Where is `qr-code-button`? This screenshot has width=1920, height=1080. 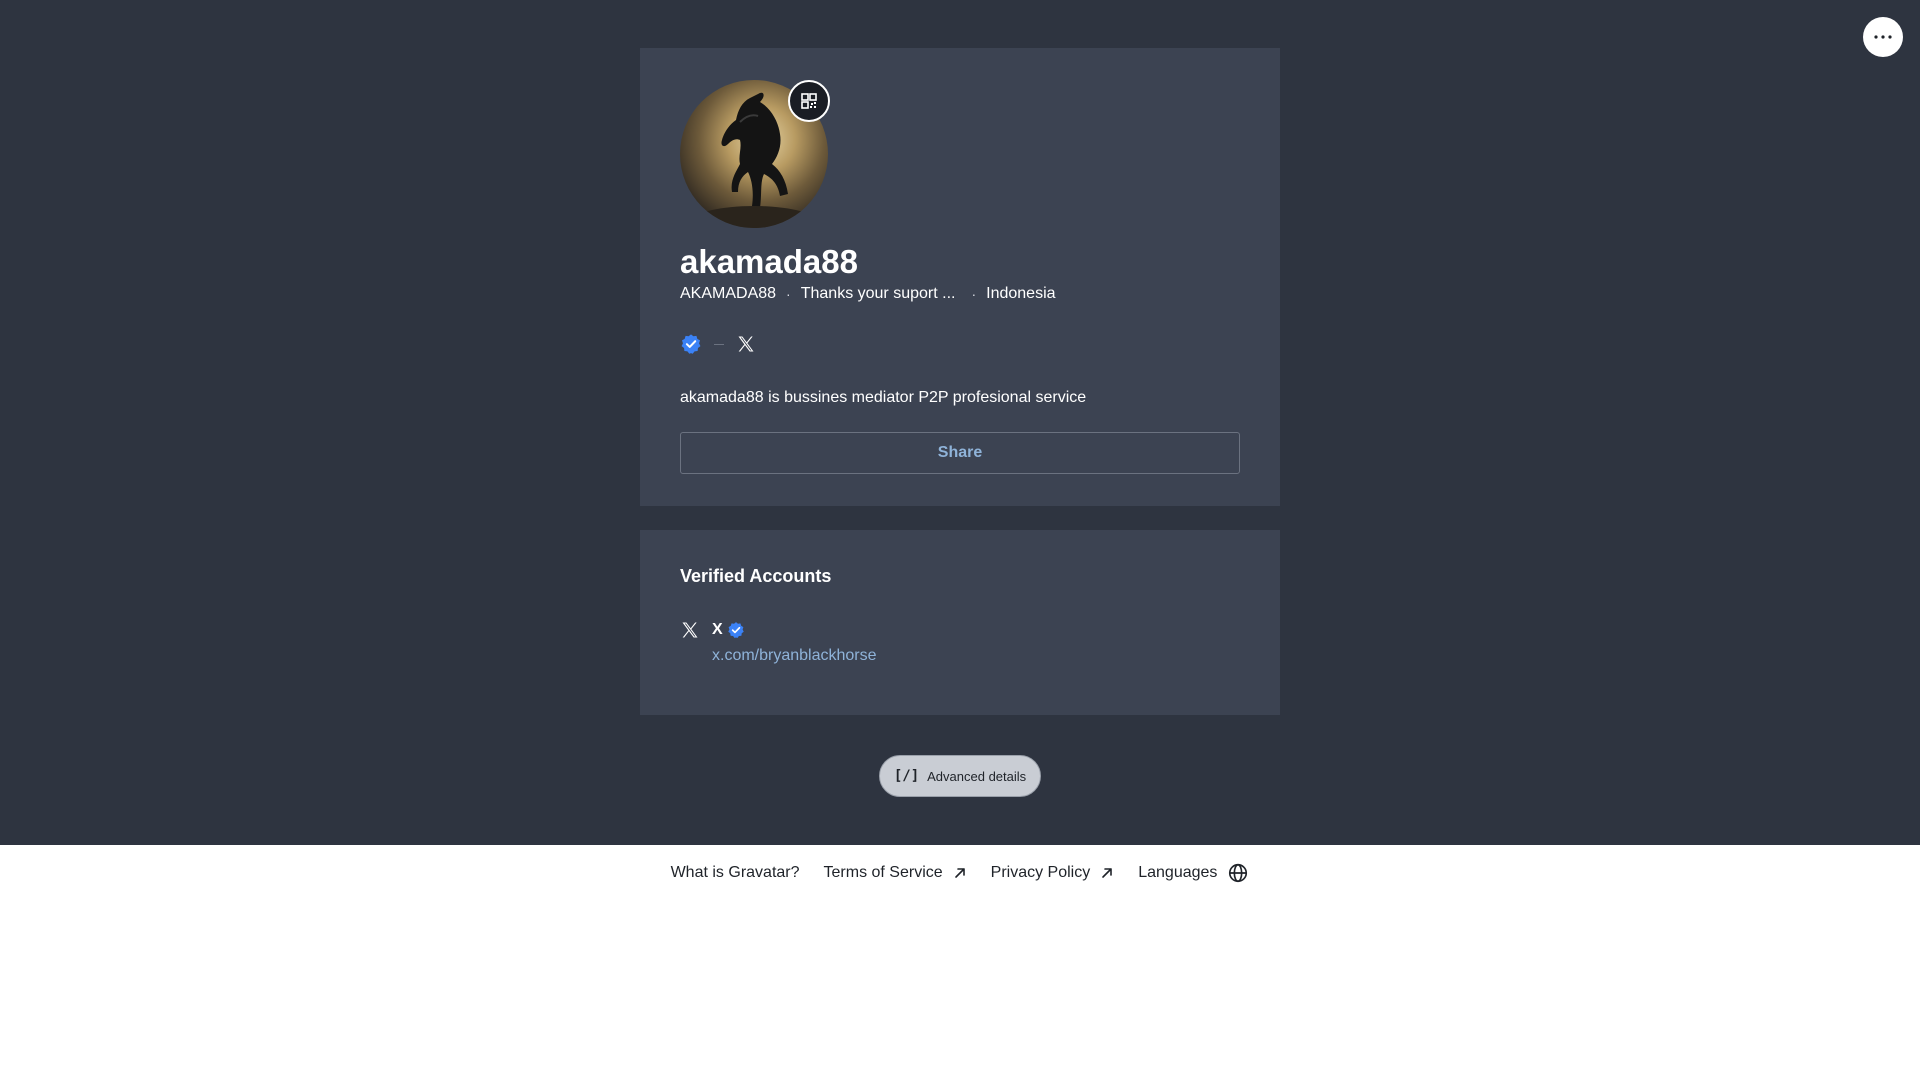 qr-code-button is located at coordinates (809, 101).